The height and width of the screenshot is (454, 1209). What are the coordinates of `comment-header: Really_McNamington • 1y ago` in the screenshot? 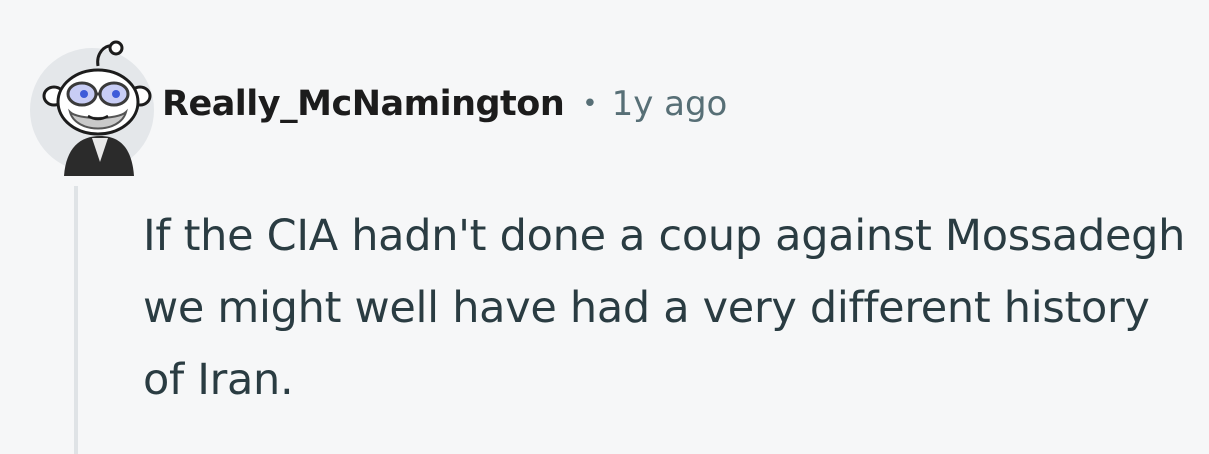 It's located at (444, 104).